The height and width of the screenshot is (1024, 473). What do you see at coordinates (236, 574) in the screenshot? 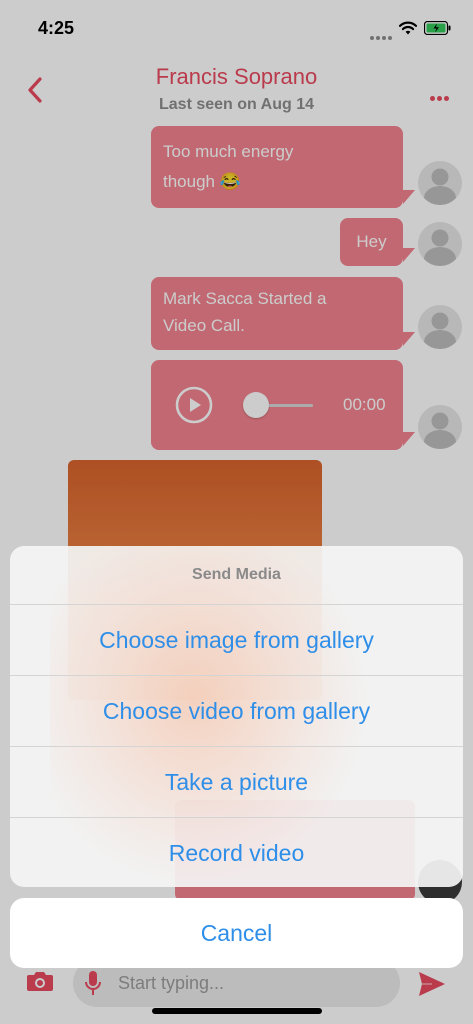
I see `action-sheet-title: Send Media` at bounding box center [236, 574].